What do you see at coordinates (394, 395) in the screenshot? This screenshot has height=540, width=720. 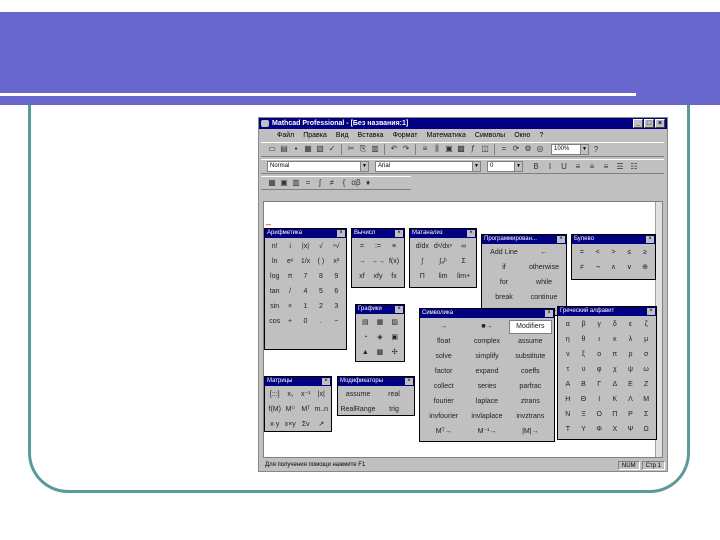 I see `modifiers-palette-button: real` at bounding box center [394, 395].